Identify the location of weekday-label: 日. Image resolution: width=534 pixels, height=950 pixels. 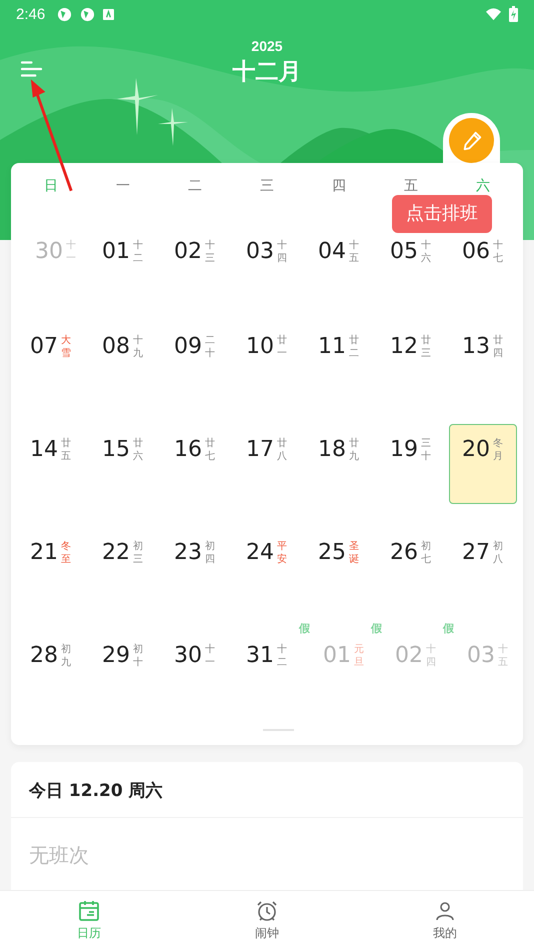
(51, 186).